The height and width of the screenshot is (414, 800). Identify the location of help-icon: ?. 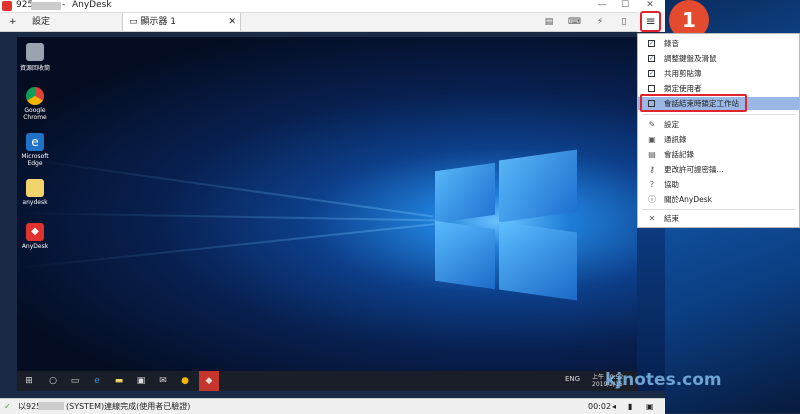
(652, 184).